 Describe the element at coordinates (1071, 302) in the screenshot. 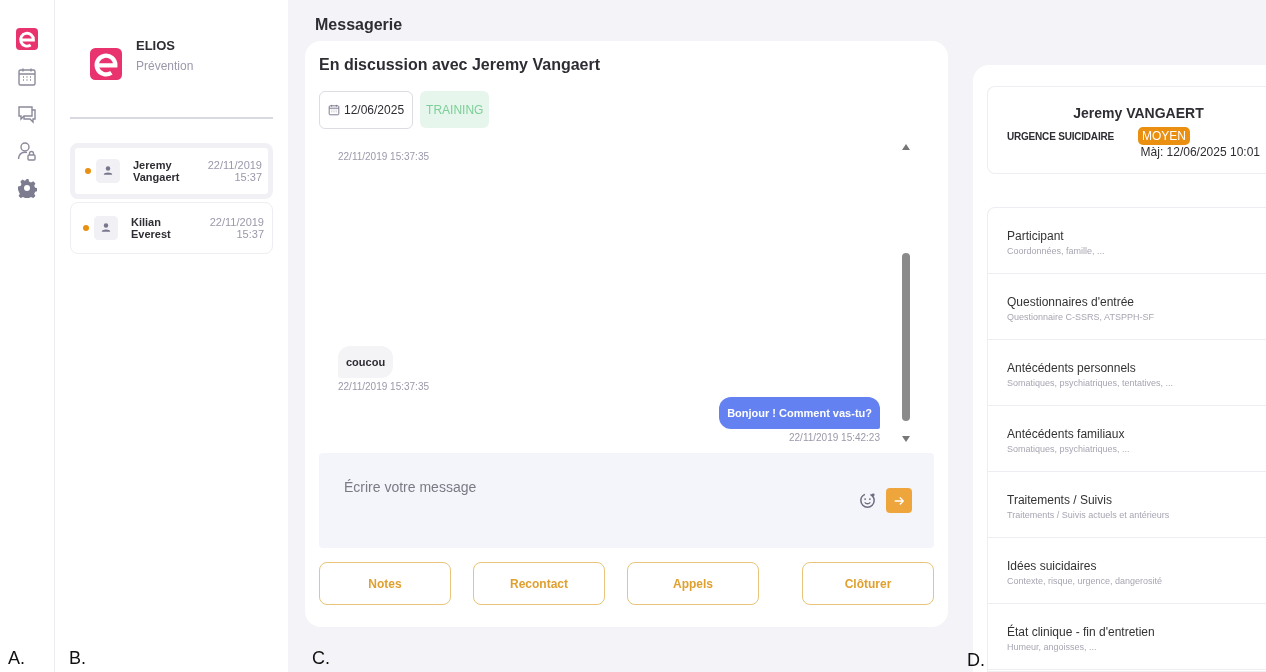

I see `section-title: Questionnaires d'entrée` at that location.